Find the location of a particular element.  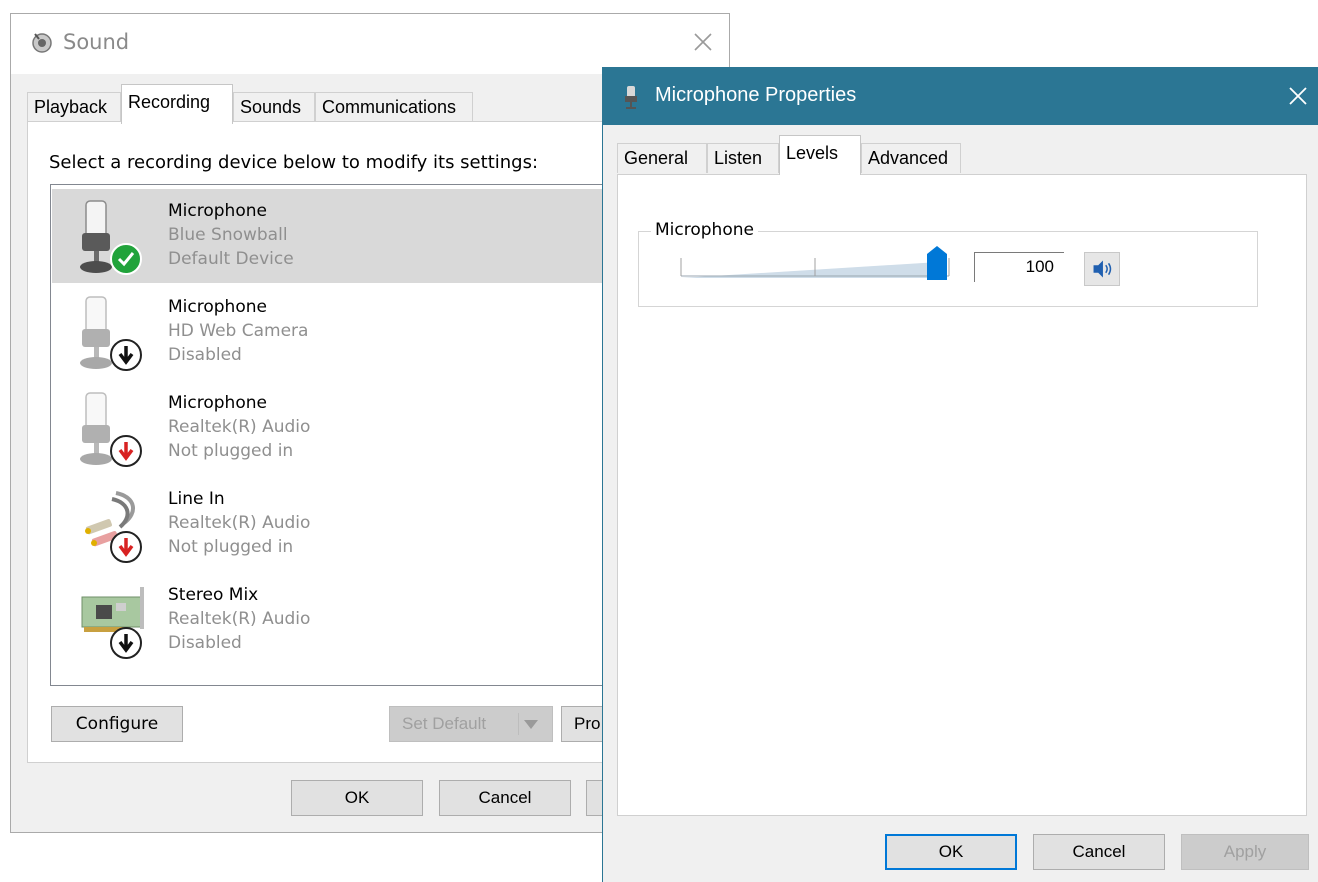

device-sub: Blue Snowball is located at coordinates (228, 235).